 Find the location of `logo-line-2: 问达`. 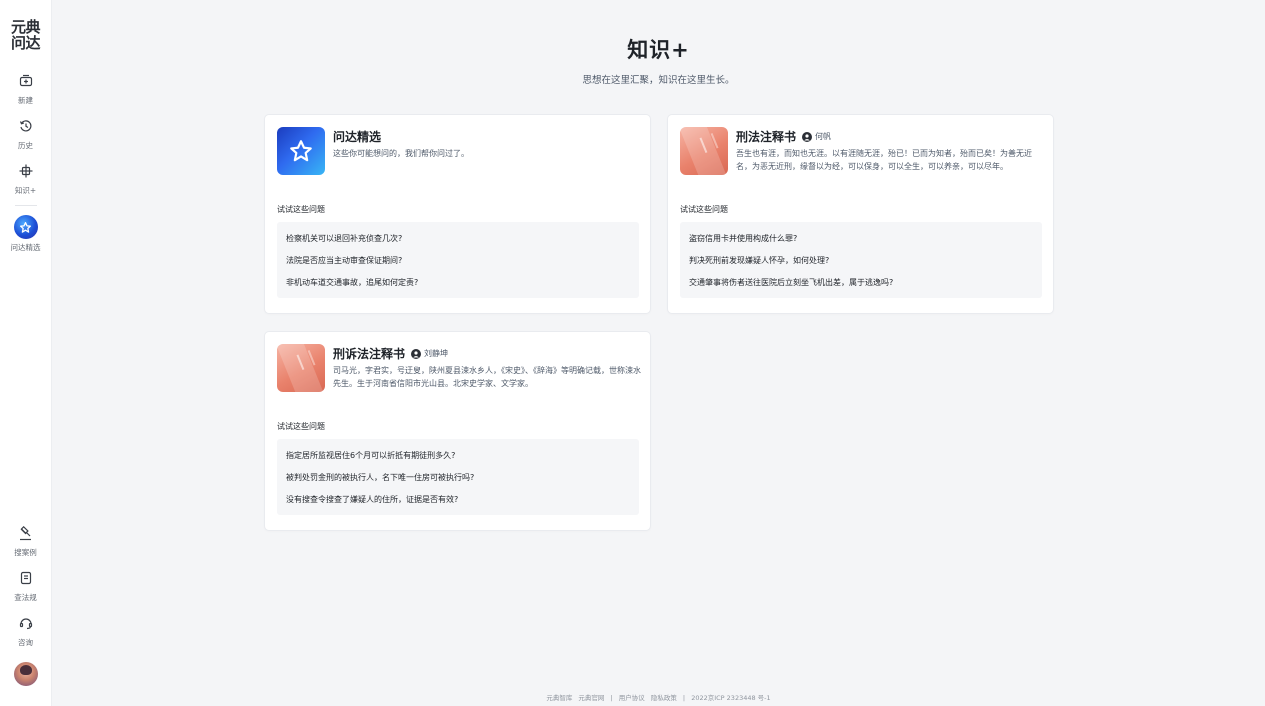

logo-line-2: 问达 is located at coordinates (25, 43).